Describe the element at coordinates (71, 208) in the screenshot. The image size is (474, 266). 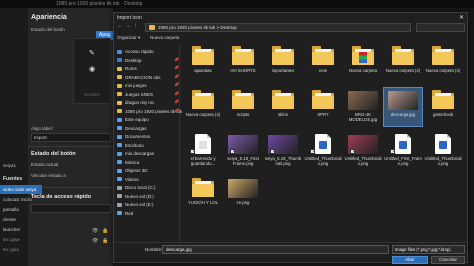
I see `shortcut-input` at that location.